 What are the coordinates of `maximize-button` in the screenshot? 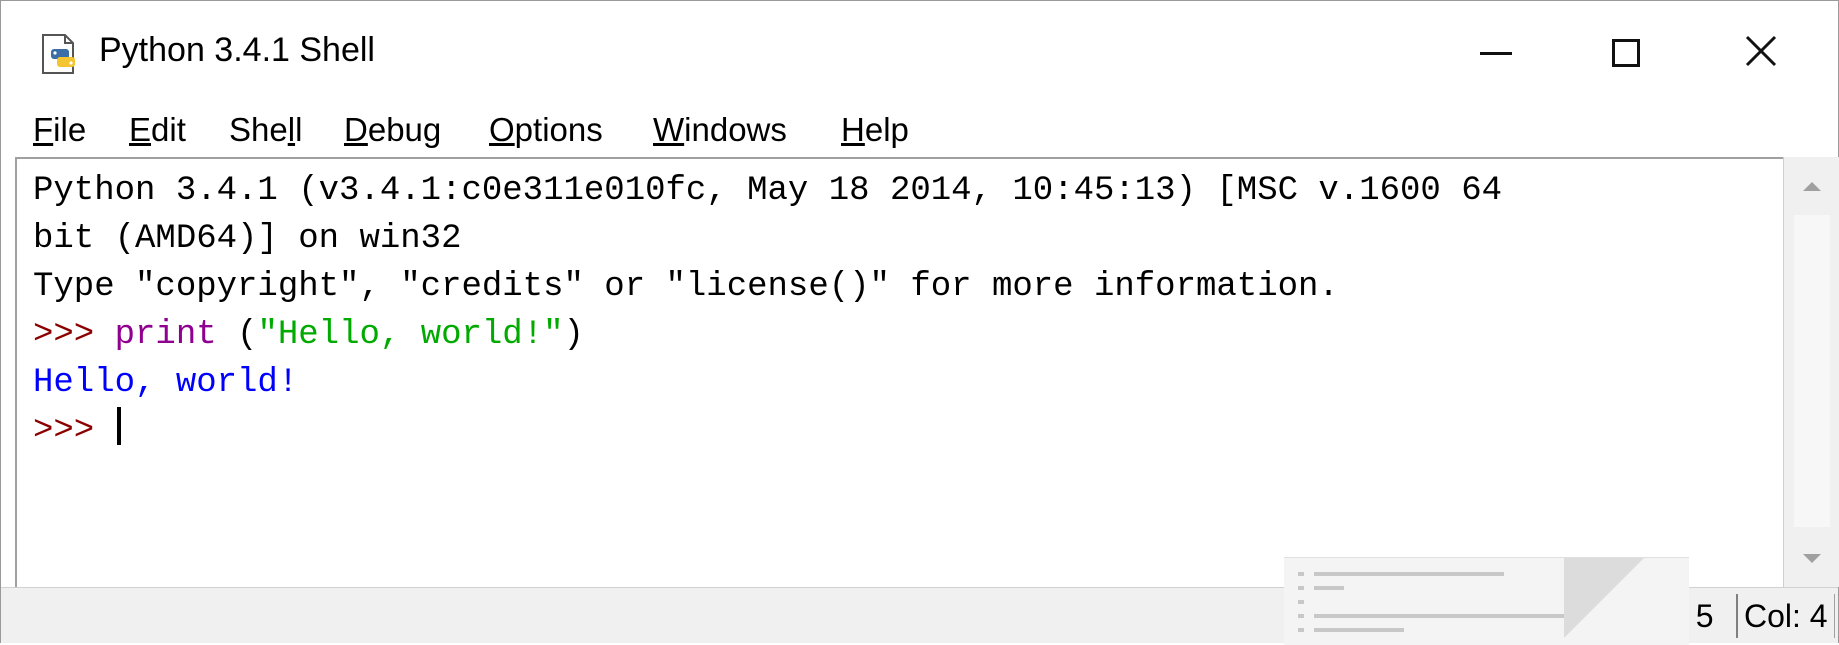 It's located at (1626, 53).